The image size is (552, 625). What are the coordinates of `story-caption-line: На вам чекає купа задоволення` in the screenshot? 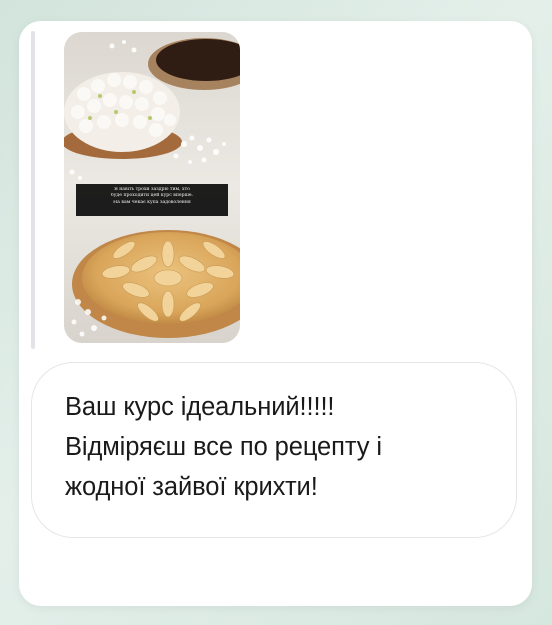 It's located at (152, 202).